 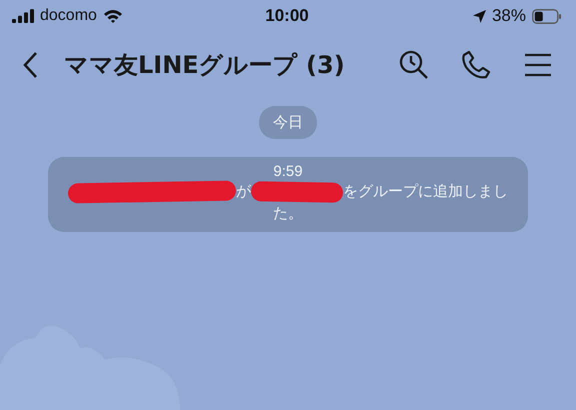 What do you see at coordinates (243, 191) in the screenshot?
I see `message-text: が` at bounding box center [243, 191].